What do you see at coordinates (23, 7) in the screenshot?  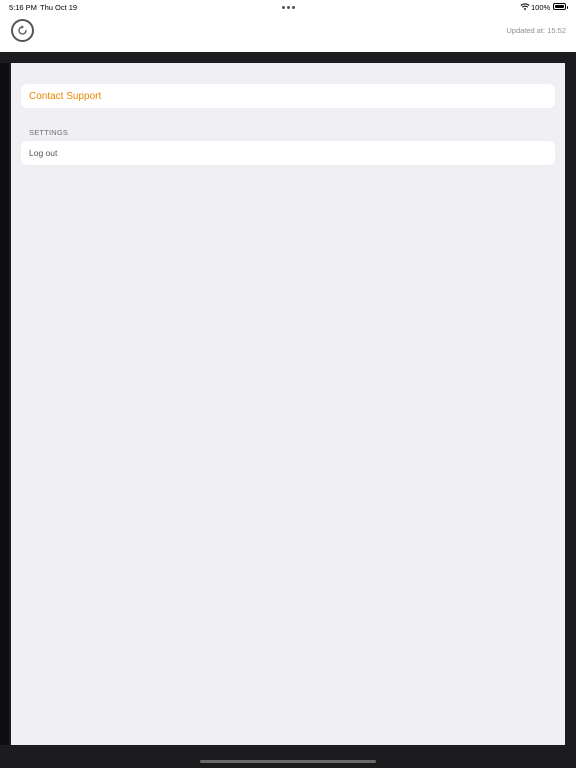 I see `status-time: 5:16 PM` at bounding box center [23, 7].